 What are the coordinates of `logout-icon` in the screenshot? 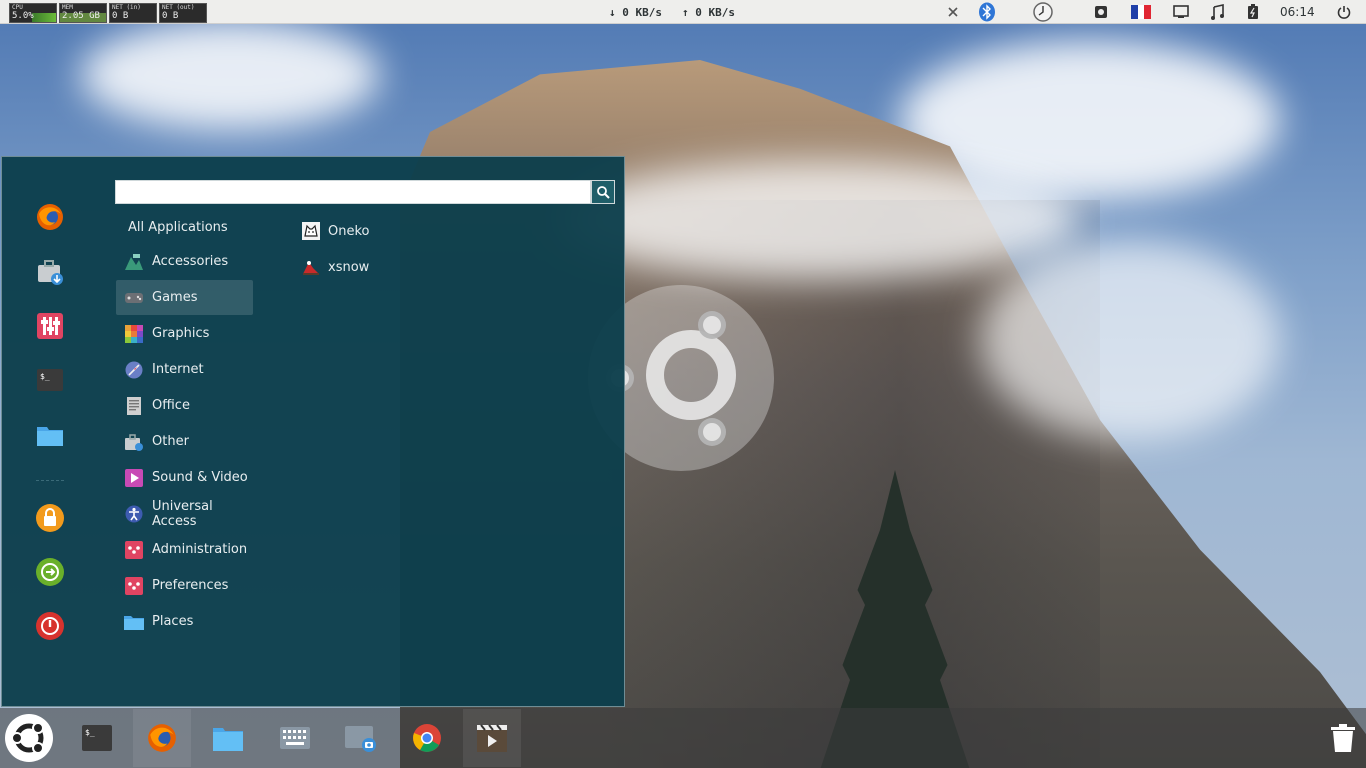 It's located at (50, 572).